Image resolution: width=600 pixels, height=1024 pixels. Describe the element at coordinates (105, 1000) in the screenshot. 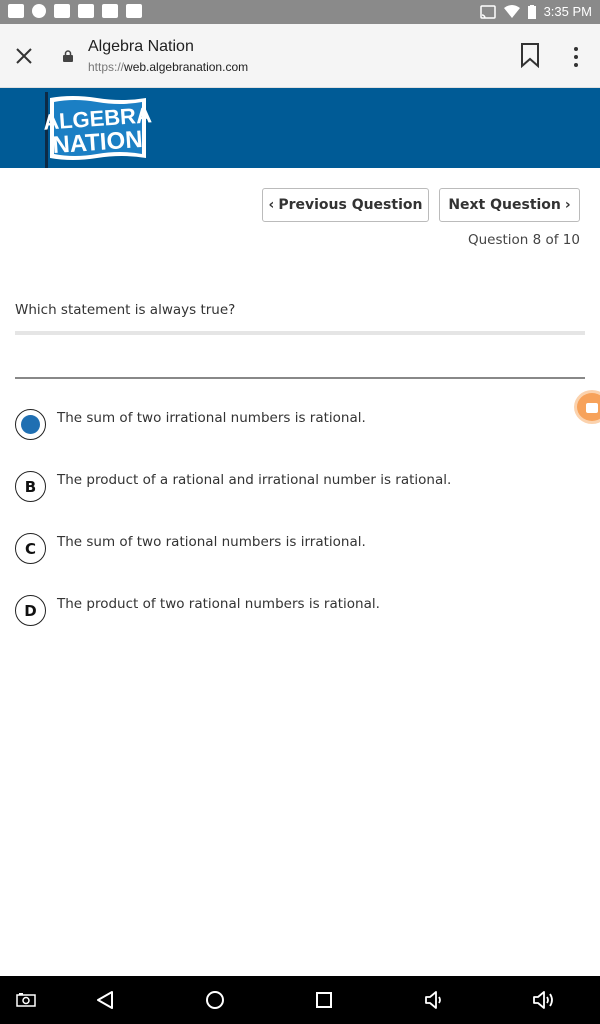

I see `back-icon` at that location.